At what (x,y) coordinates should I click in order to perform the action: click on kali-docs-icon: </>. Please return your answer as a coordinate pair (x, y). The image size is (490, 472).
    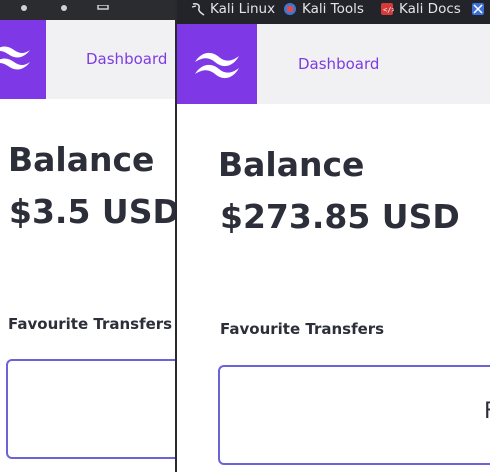
    Looking at the image, I should click on (388, 9).